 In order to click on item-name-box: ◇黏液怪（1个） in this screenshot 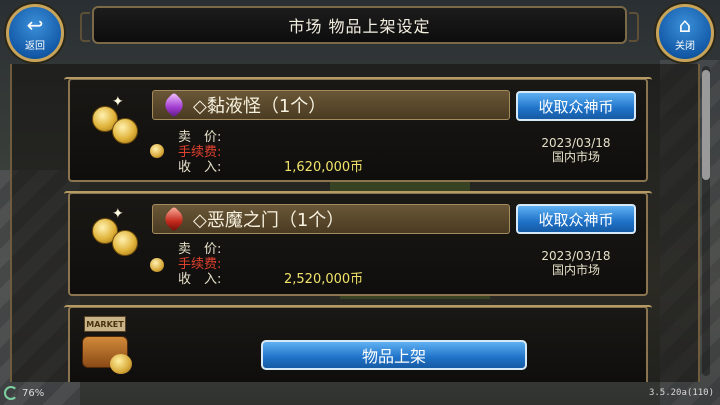, I will do `click(331, 105)`.